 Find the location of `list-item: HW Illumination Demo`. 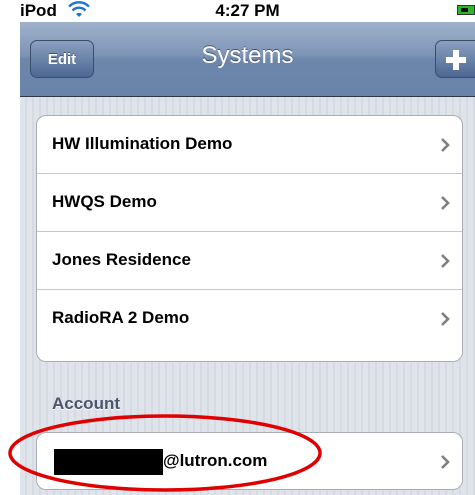

list-item: HW Illumination Demo is located at coordinates (249, 145).